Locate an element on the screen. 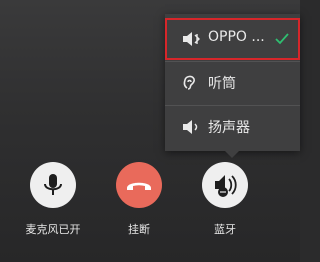  menu-item-label: 扬声器 is located at coordinates (229, 128).